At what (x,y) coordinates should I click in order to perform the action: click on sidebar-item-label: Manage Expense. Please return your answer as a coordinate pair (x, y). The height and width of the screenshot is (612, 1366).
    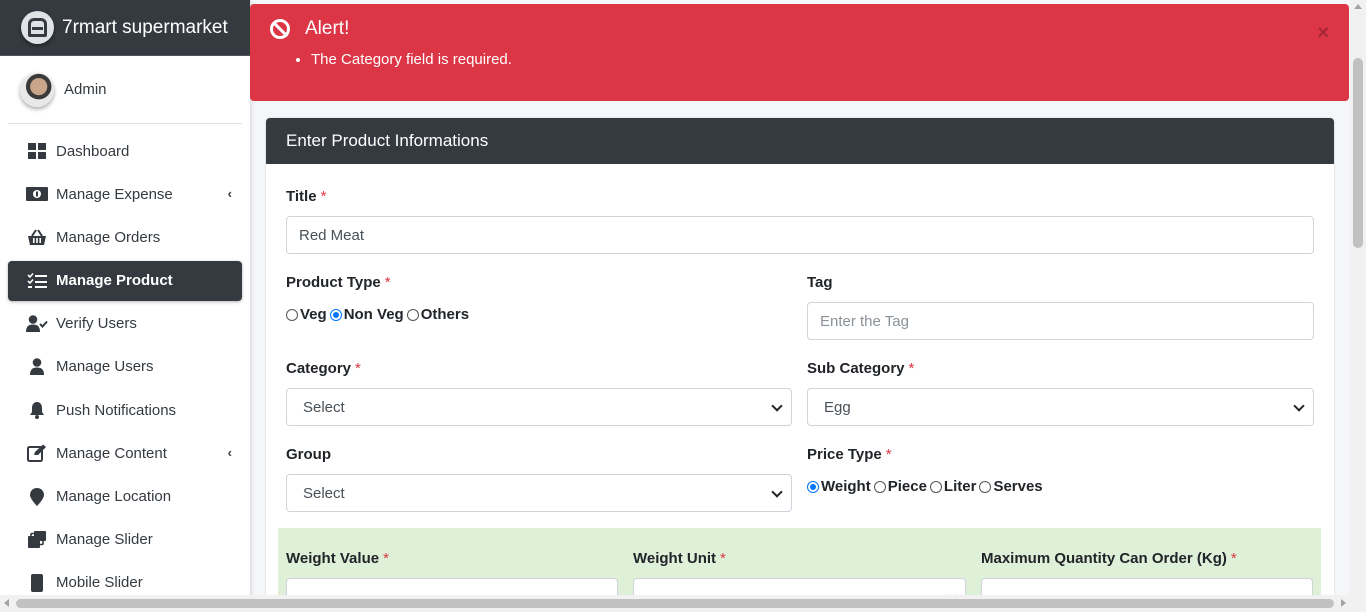
    Looking at the image, I should click on (114, 194).